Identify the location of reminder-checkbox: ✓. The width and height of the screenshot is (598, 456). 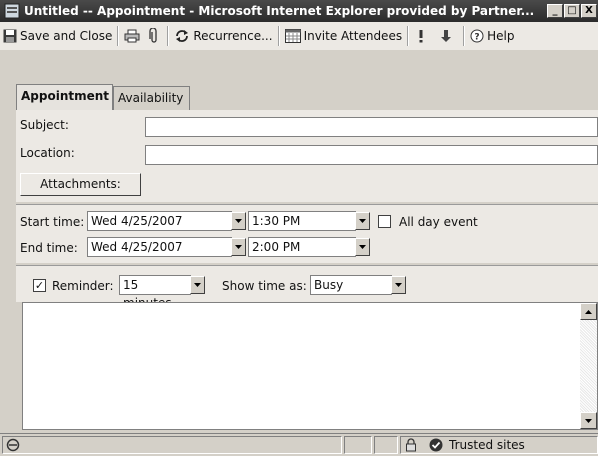
(39, 285).